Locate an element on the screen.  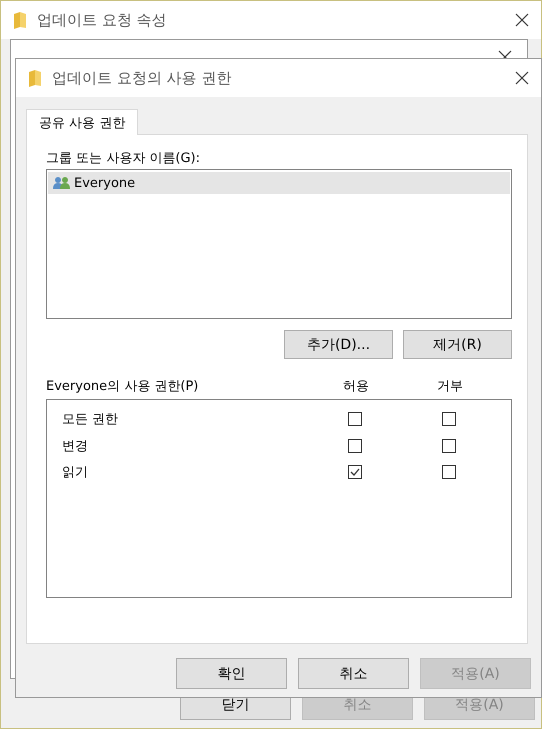
permission-name: 변경 is located at coordinates (75, 446).